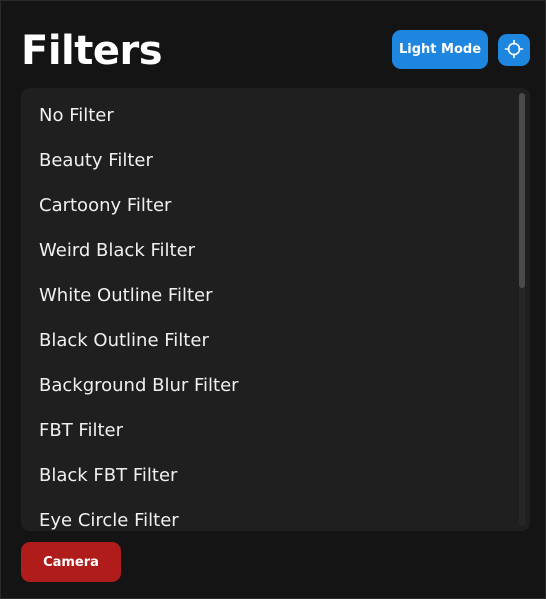  What do you see at coordinates (71, 562) in the screenshot?
I see `camera-button: Camera` at bounding box center [71, 562].